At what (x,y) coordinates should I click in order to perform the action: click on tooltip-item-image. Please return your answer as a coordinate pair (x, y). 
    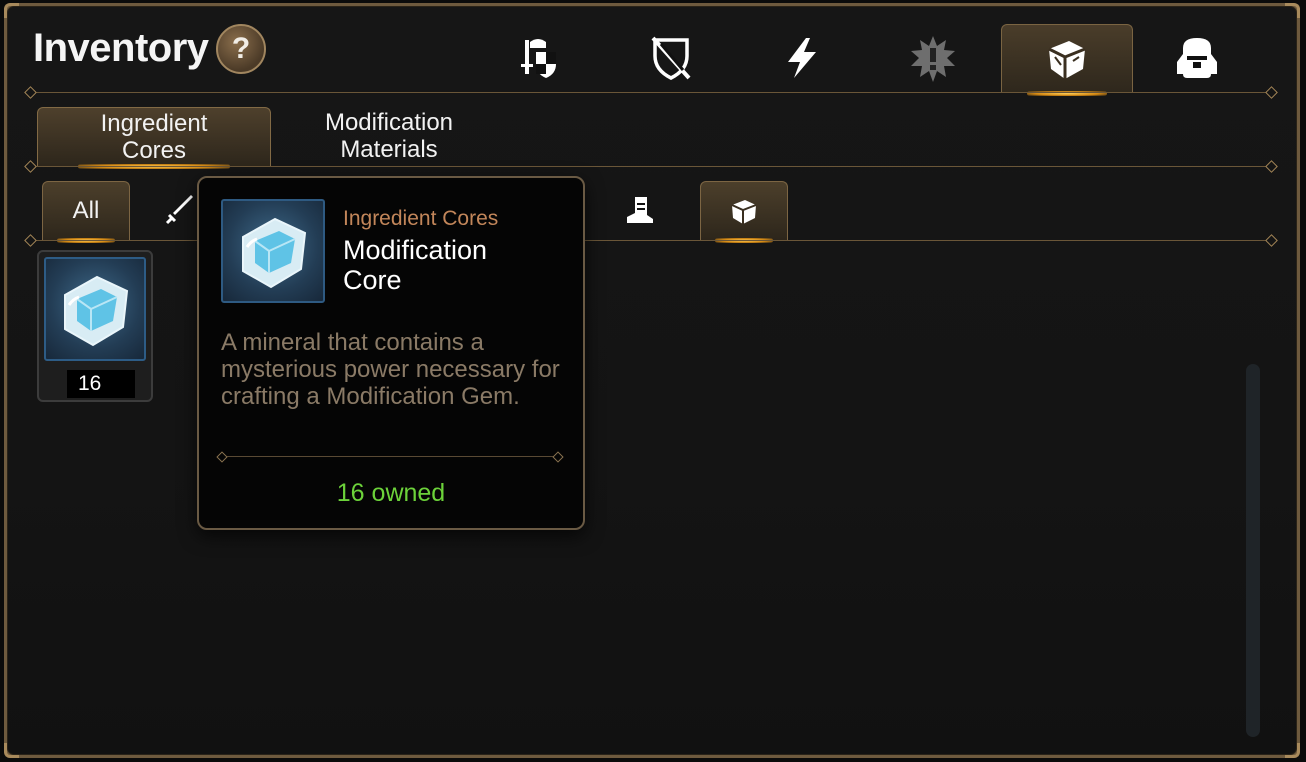
    Looking at the image, I should click on (273, 251).